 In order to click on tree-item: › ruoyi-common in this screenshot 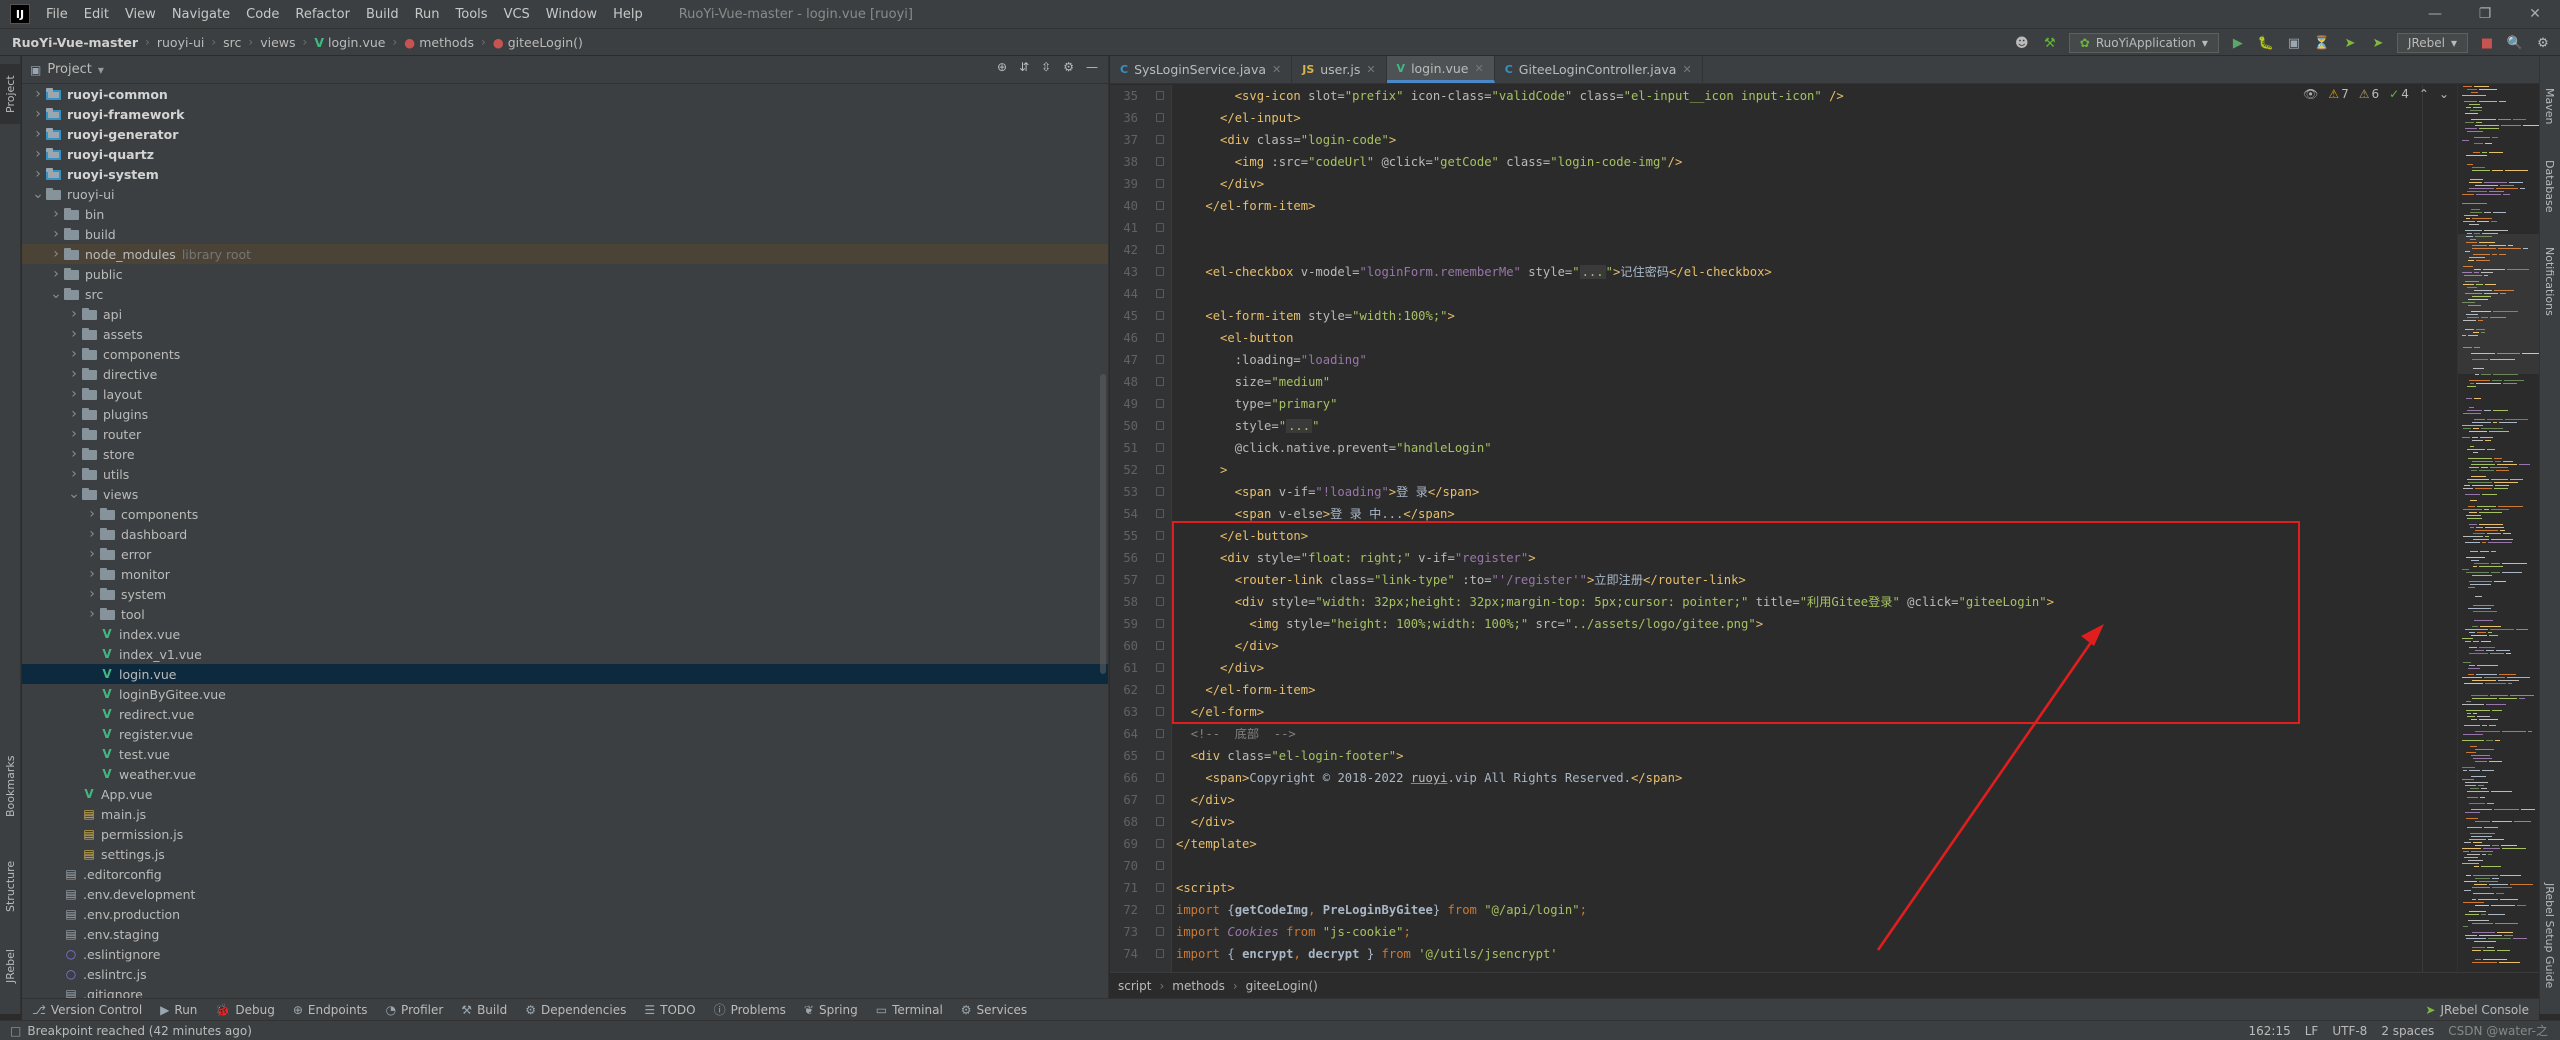, I will do `click(565, 94)`.